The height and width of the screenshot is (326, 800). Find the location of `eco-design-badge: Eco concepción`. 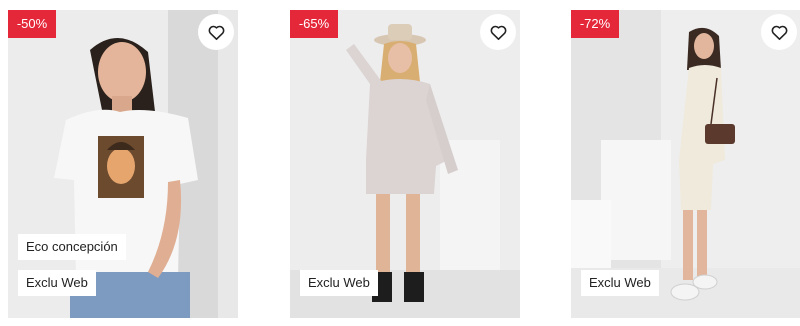

eco-design-badge: Eco concepción is located at coordinates (72, 247).